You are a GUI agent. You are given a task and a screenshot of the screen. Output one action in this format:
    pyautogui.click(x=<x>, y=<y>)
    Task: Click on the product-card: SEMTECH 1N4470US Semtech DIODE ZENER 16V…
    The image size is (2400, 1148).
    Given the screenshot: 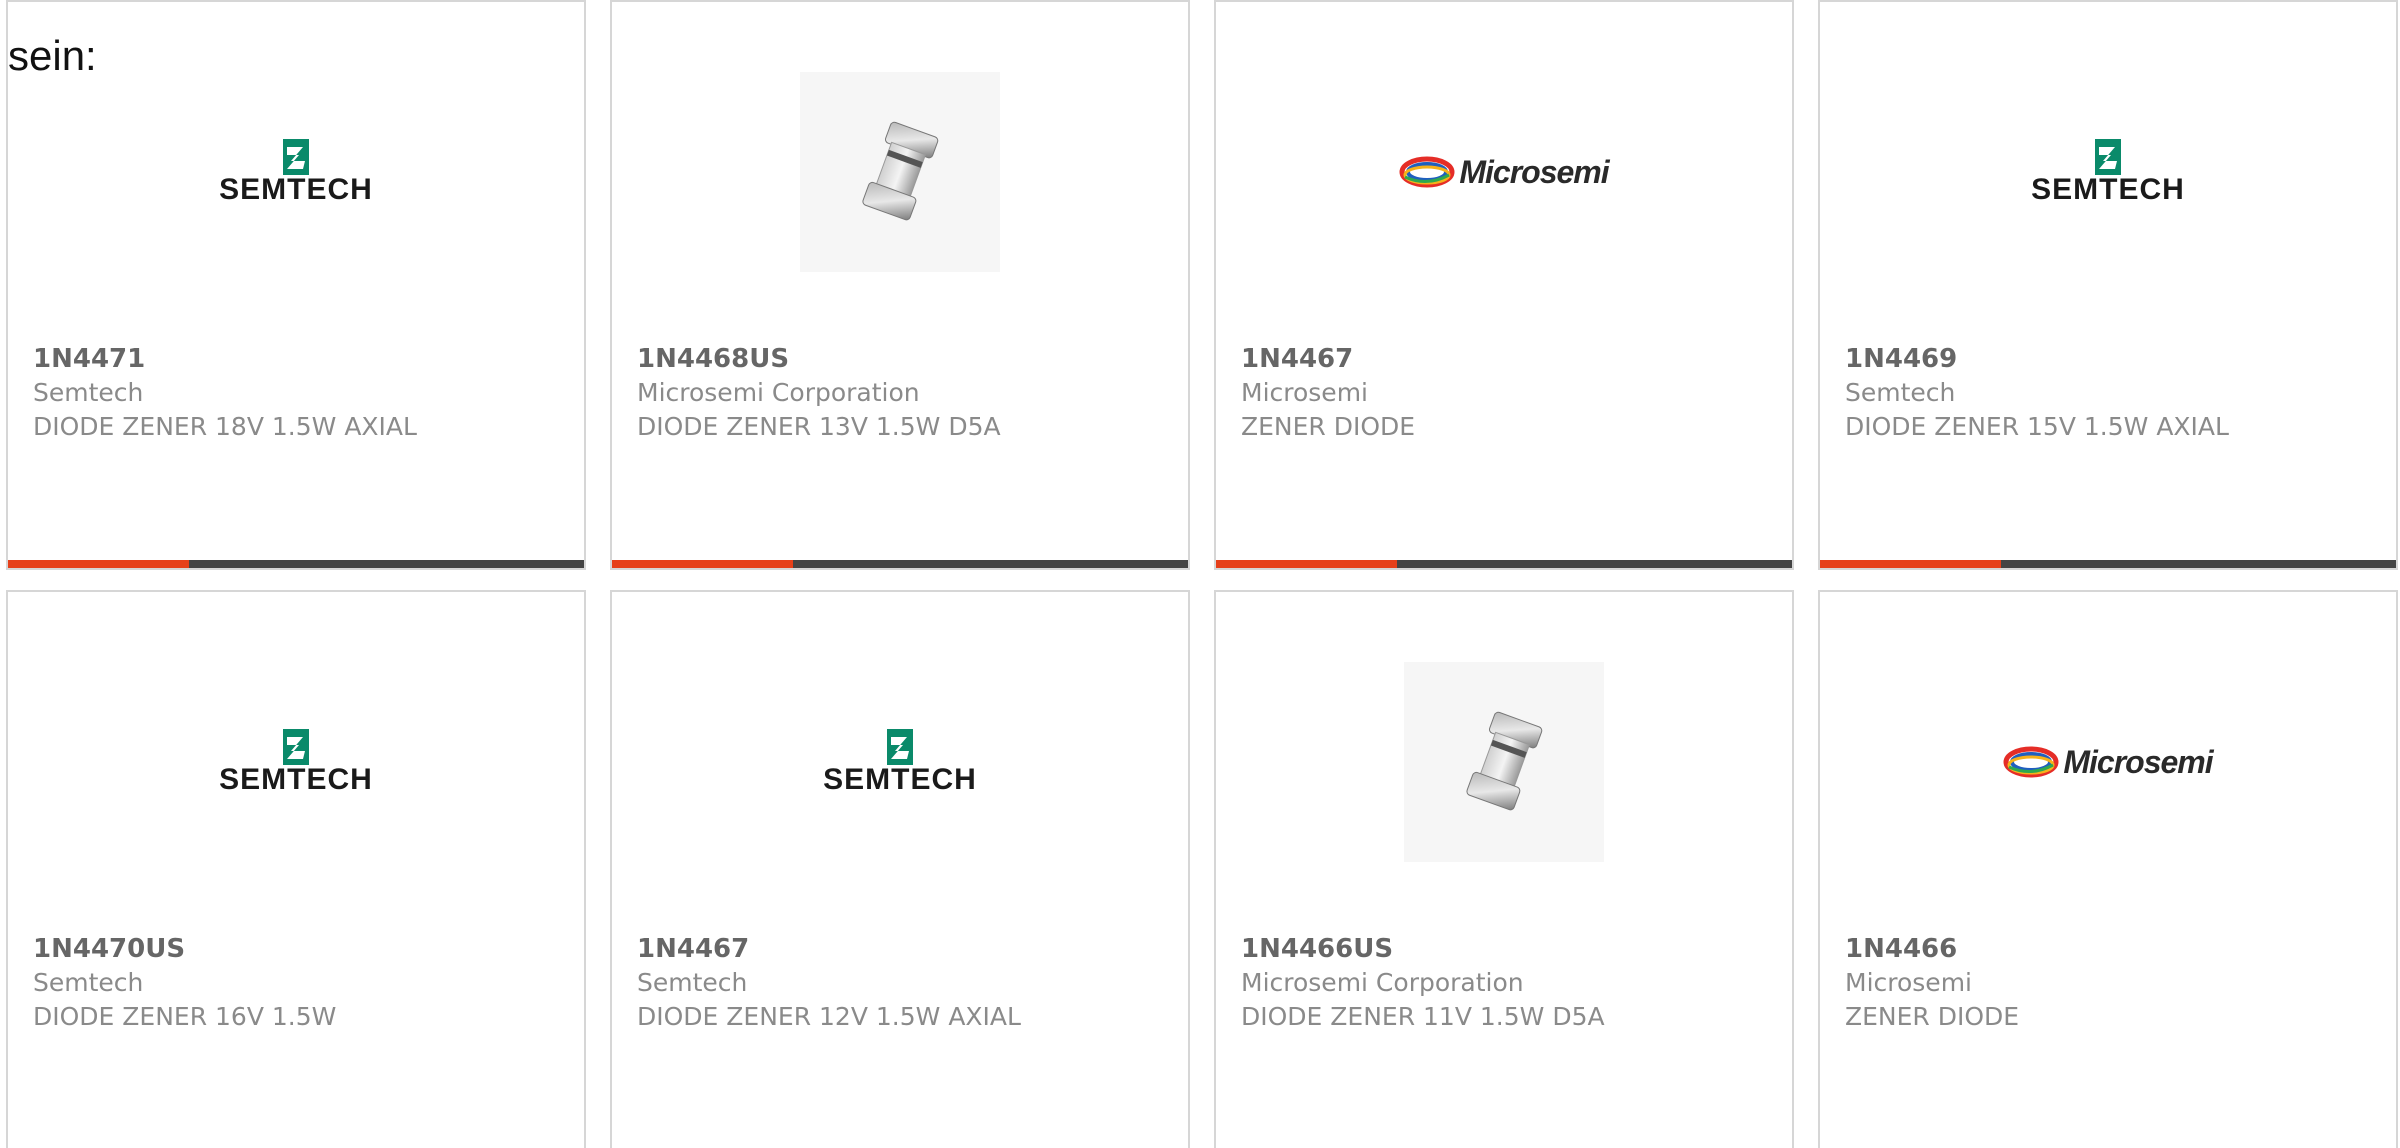 What is the action you would take?
    pyautogui.click(x=296, y=869)
    